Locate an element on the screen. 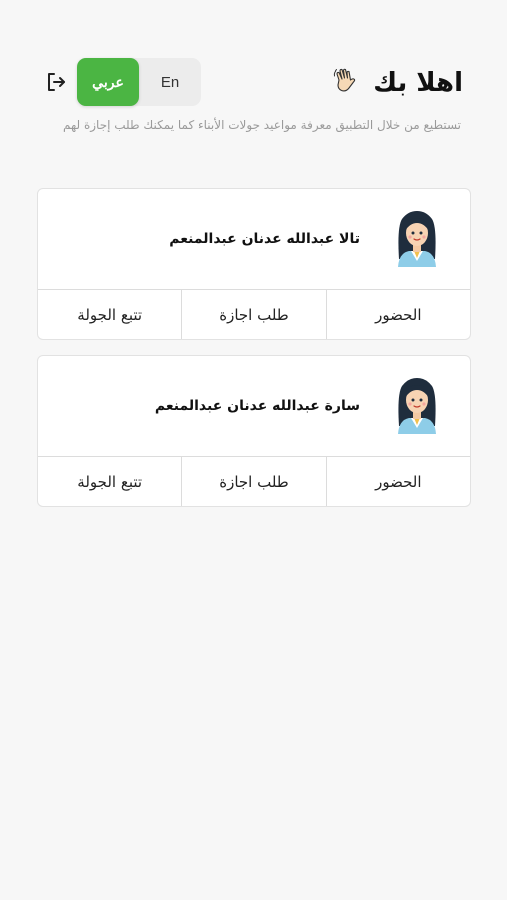 The height and width of the screenshot is (900, 507). child-name: سارة عبدالله عدنان عبدالمنعم is located at coordinates (257, 406).